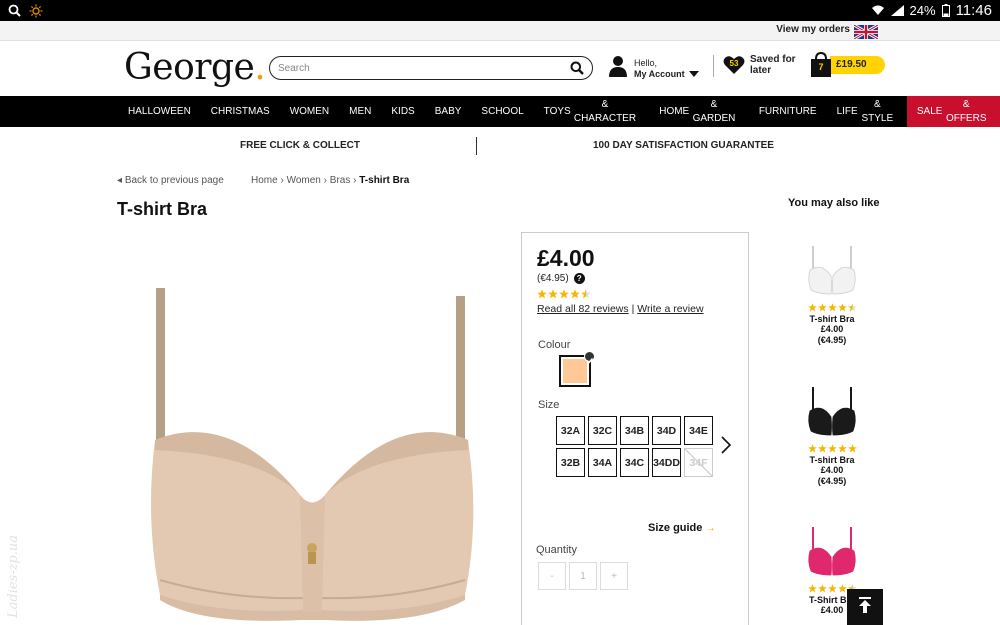 The height and width of the screenshot is (625, 1000). What do you see at coordinates (476, 146) in the screenshot?
I see `promo-divider` at bounding box center [476, 146].